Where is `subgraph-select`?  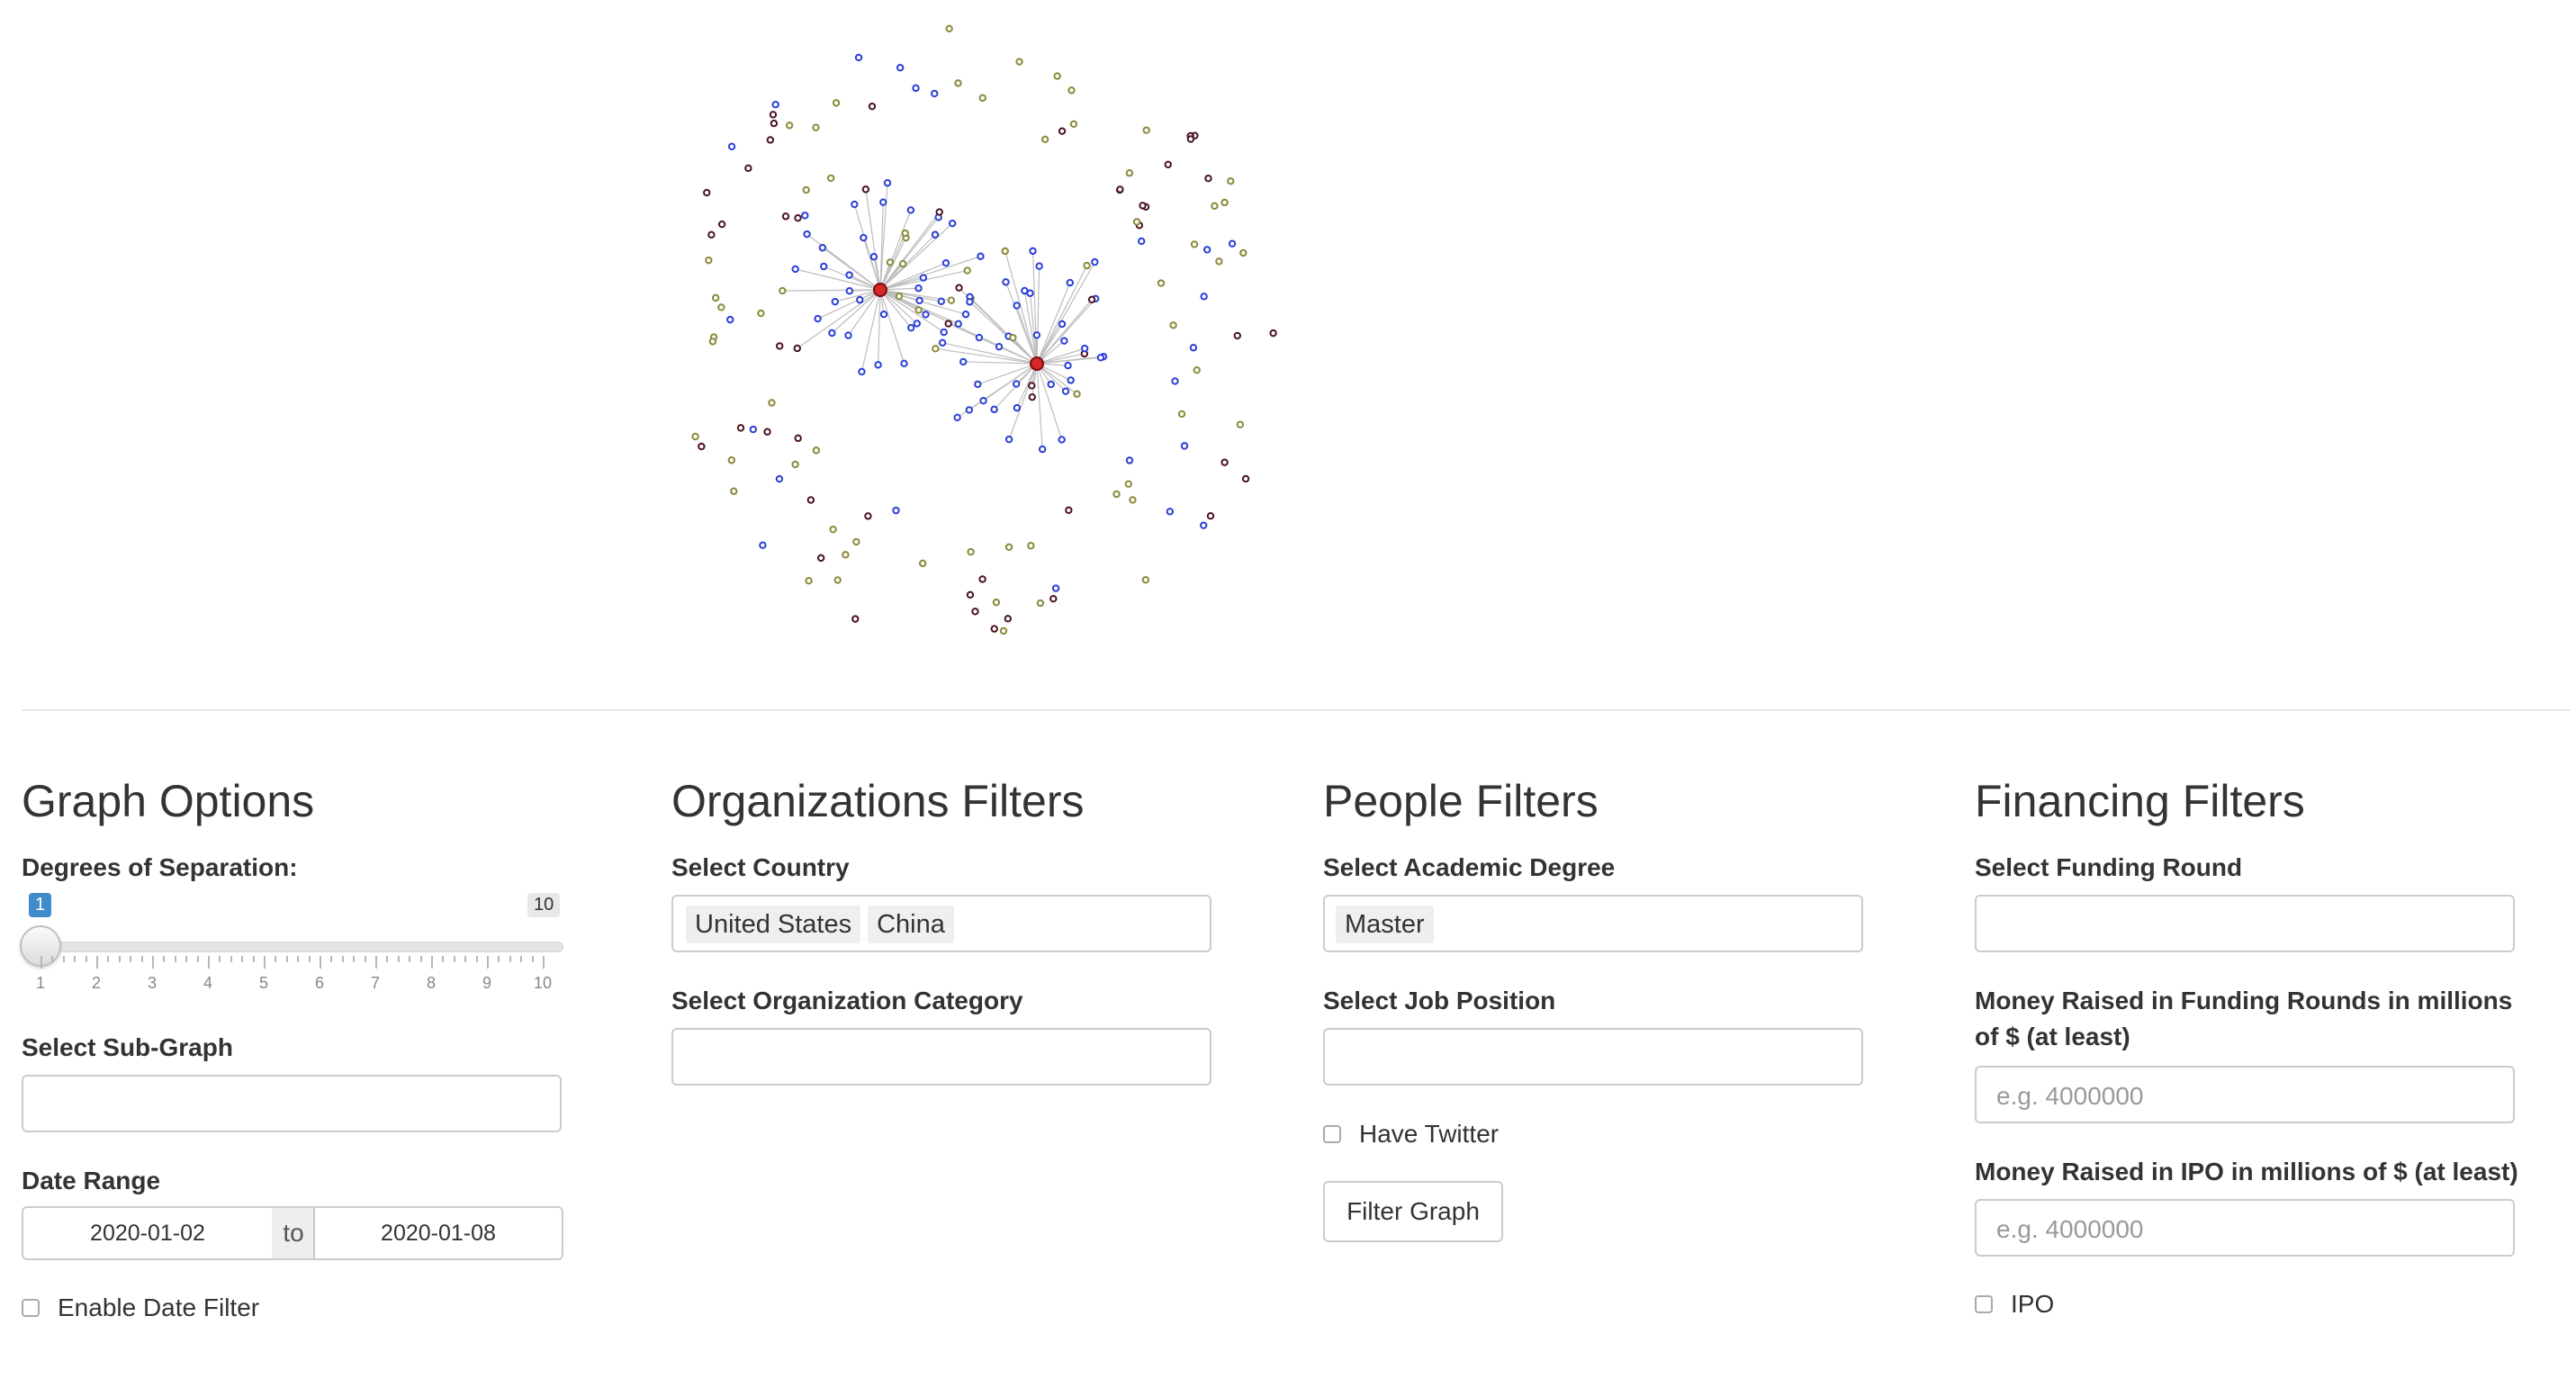 subgraph-select is located at coordinates (292, 1103).